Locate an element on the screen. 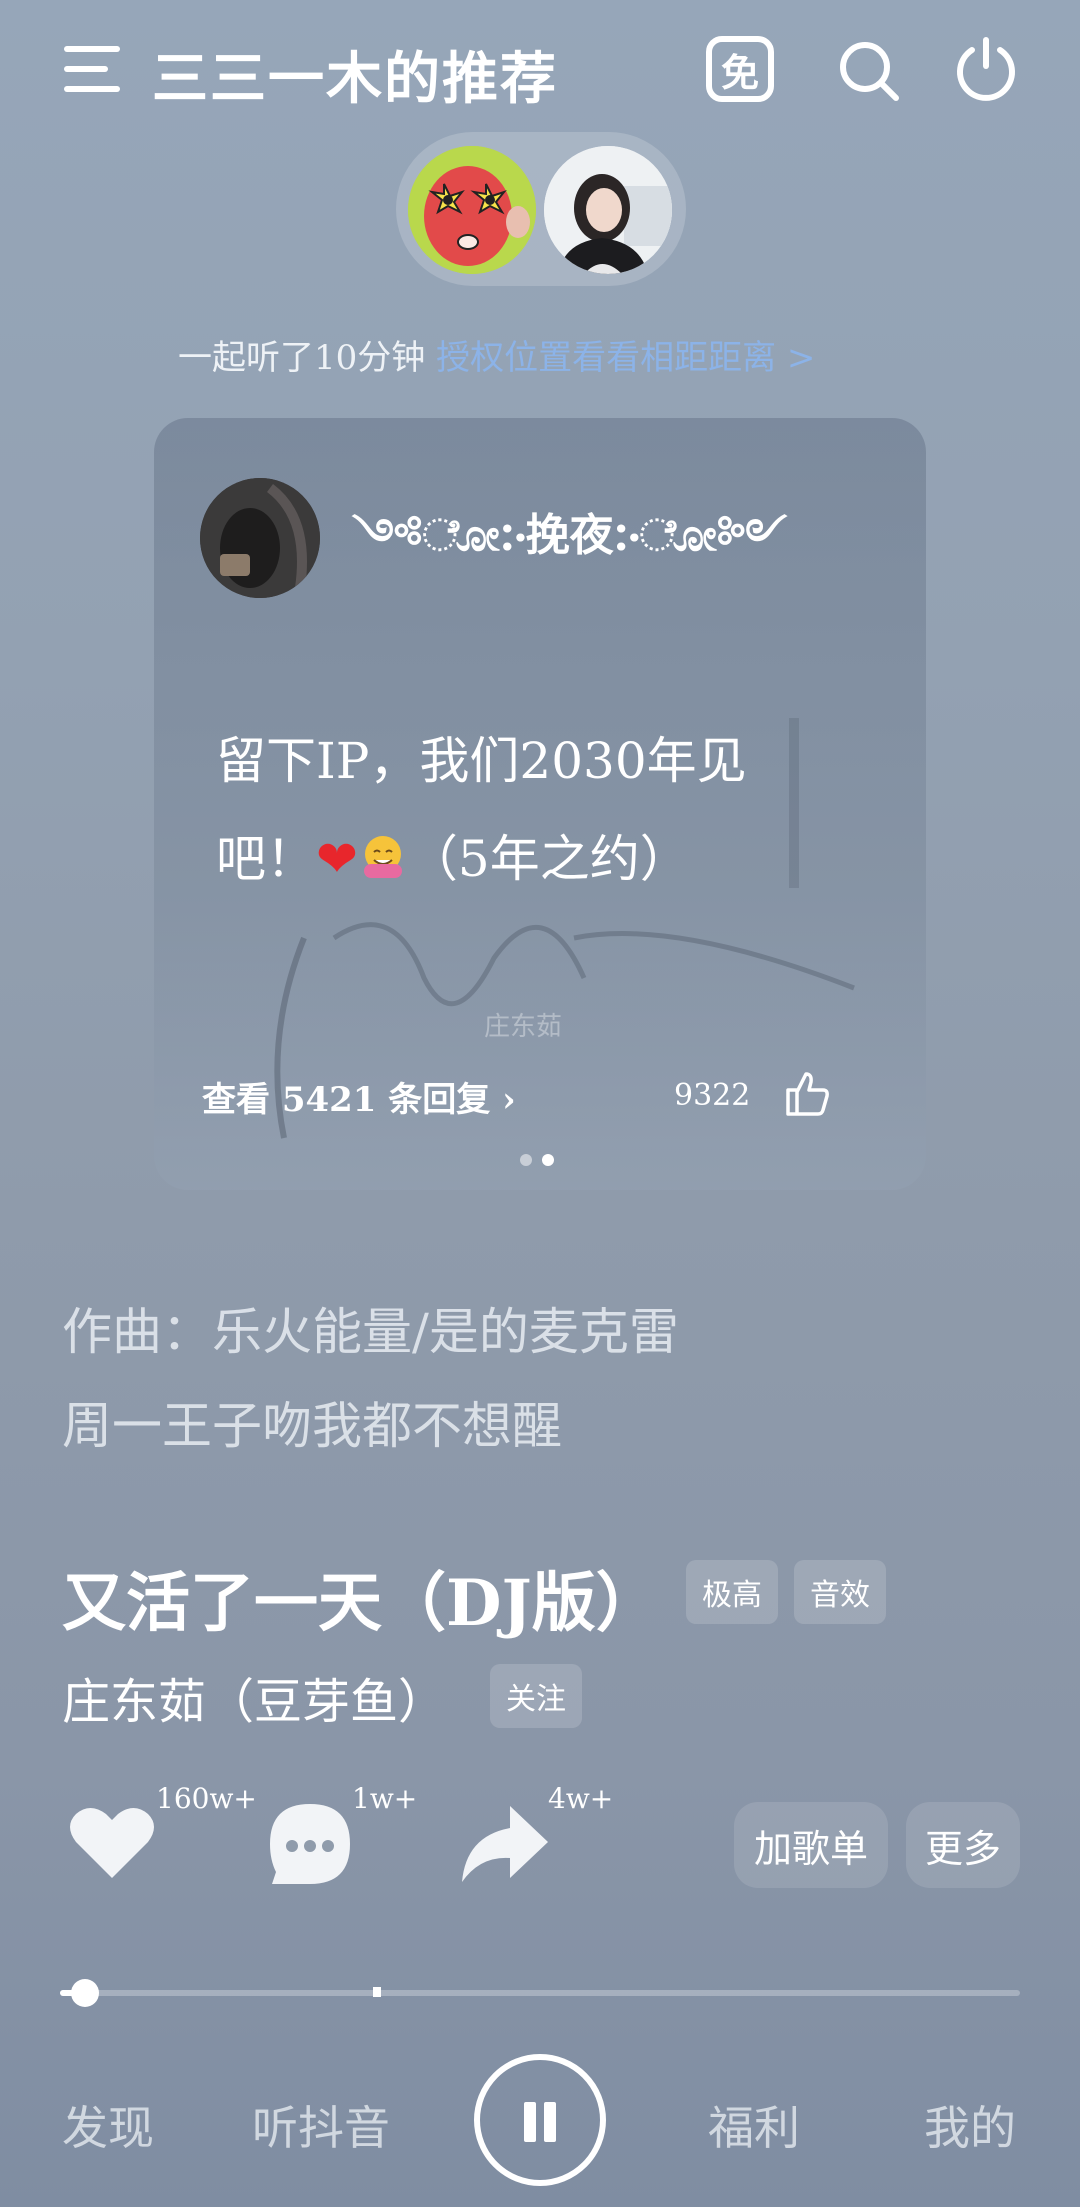 The width and height of the screenshot is (1080, 2207). add-to-playlist-button: 加歌单 is located at coordinates (811, 1845).